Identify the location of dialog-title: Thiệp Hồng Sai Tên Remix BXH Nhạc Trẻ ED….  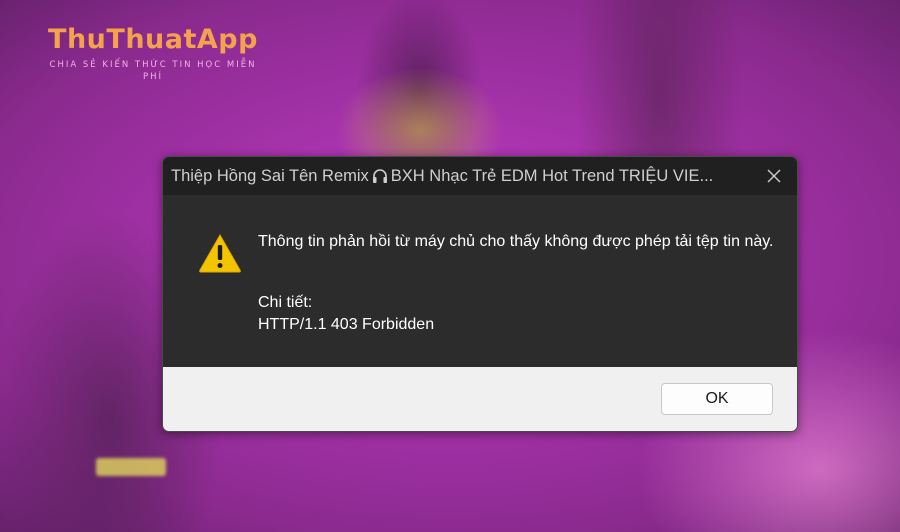
(463, 176).